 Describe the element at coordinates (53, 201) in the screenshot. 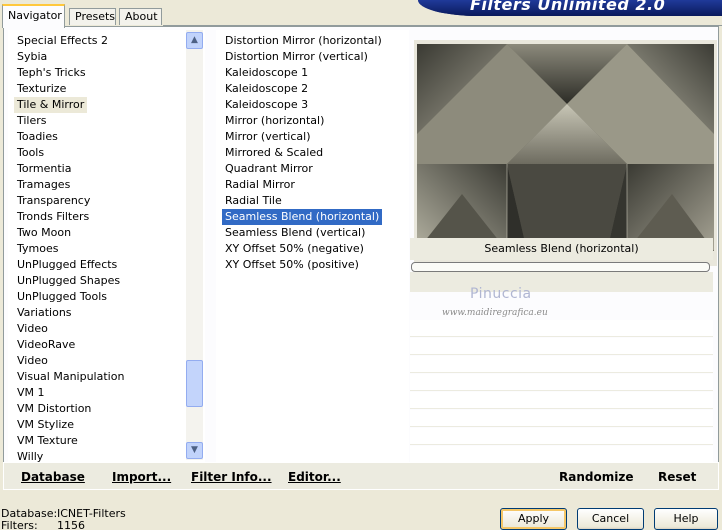

I see `category-item: Transparency` at that location.